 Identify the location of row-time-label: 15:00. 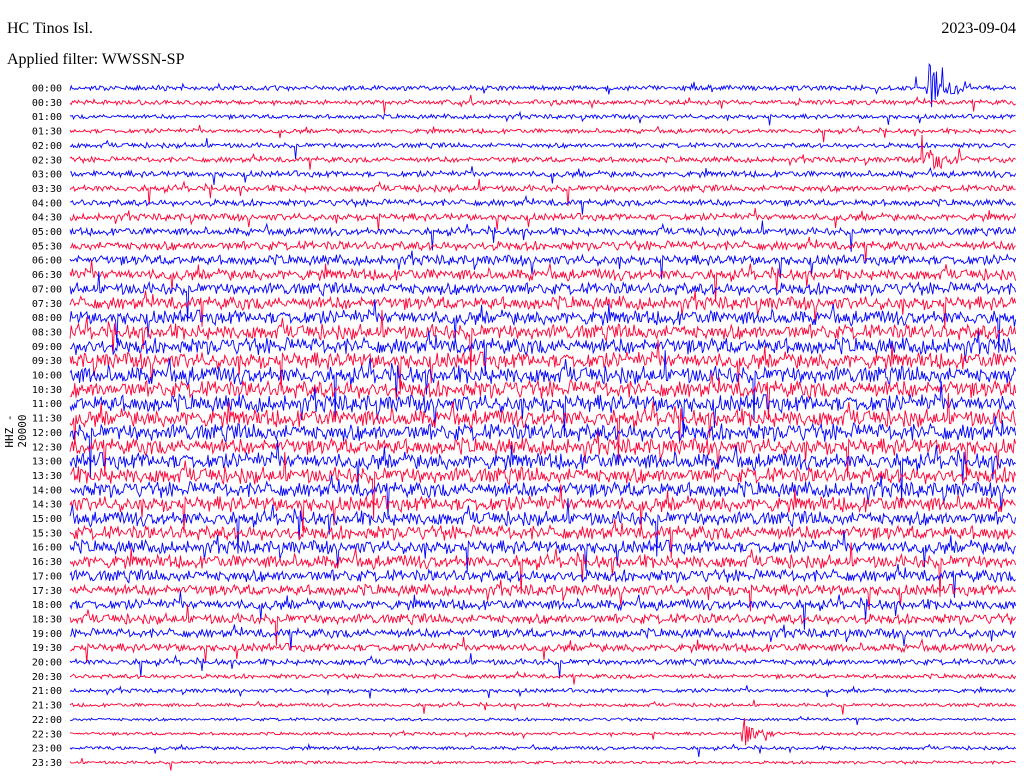
(47, 519).